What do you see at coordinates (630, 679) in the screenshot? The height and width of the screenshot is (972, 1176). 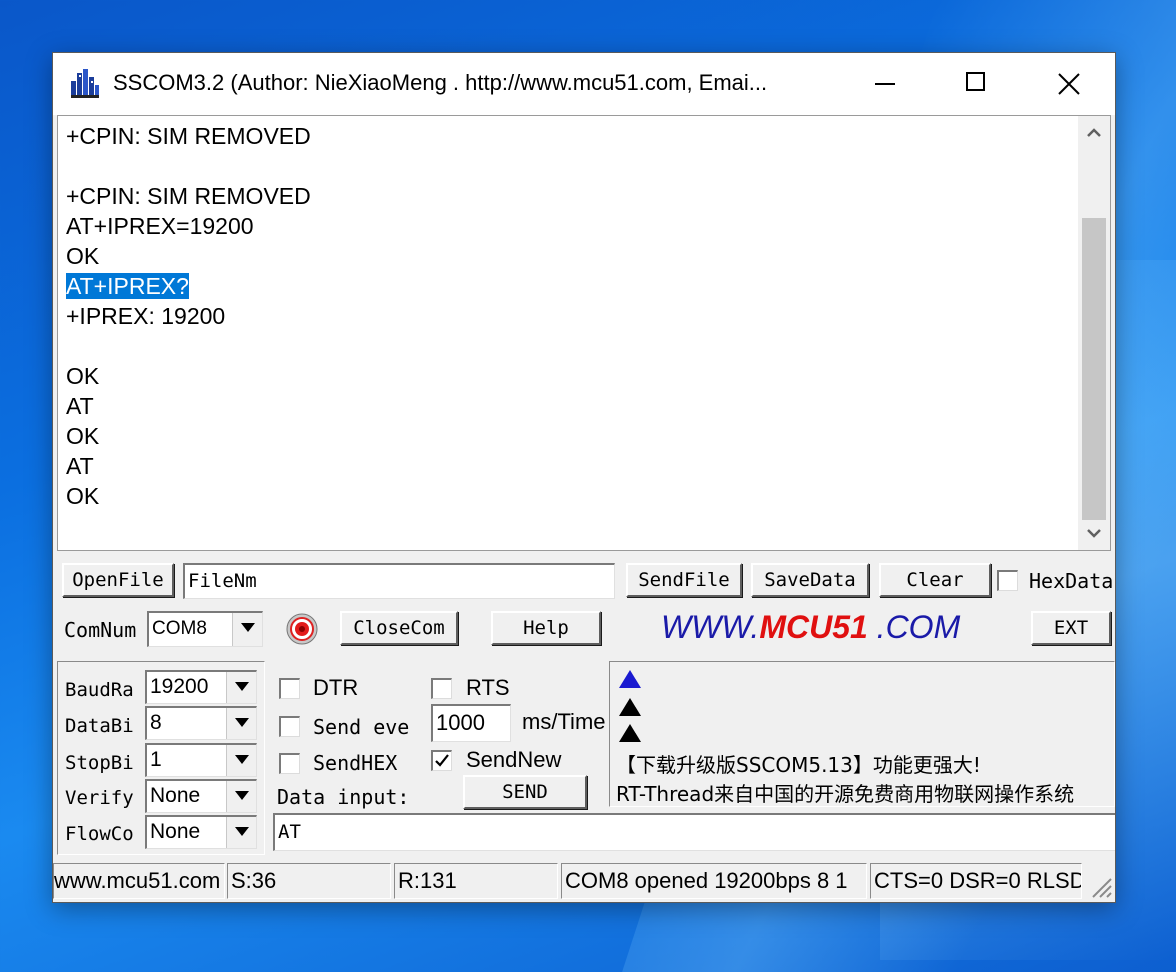 I see `arrow-up-blue-icon` at bounding box center [630, 679].